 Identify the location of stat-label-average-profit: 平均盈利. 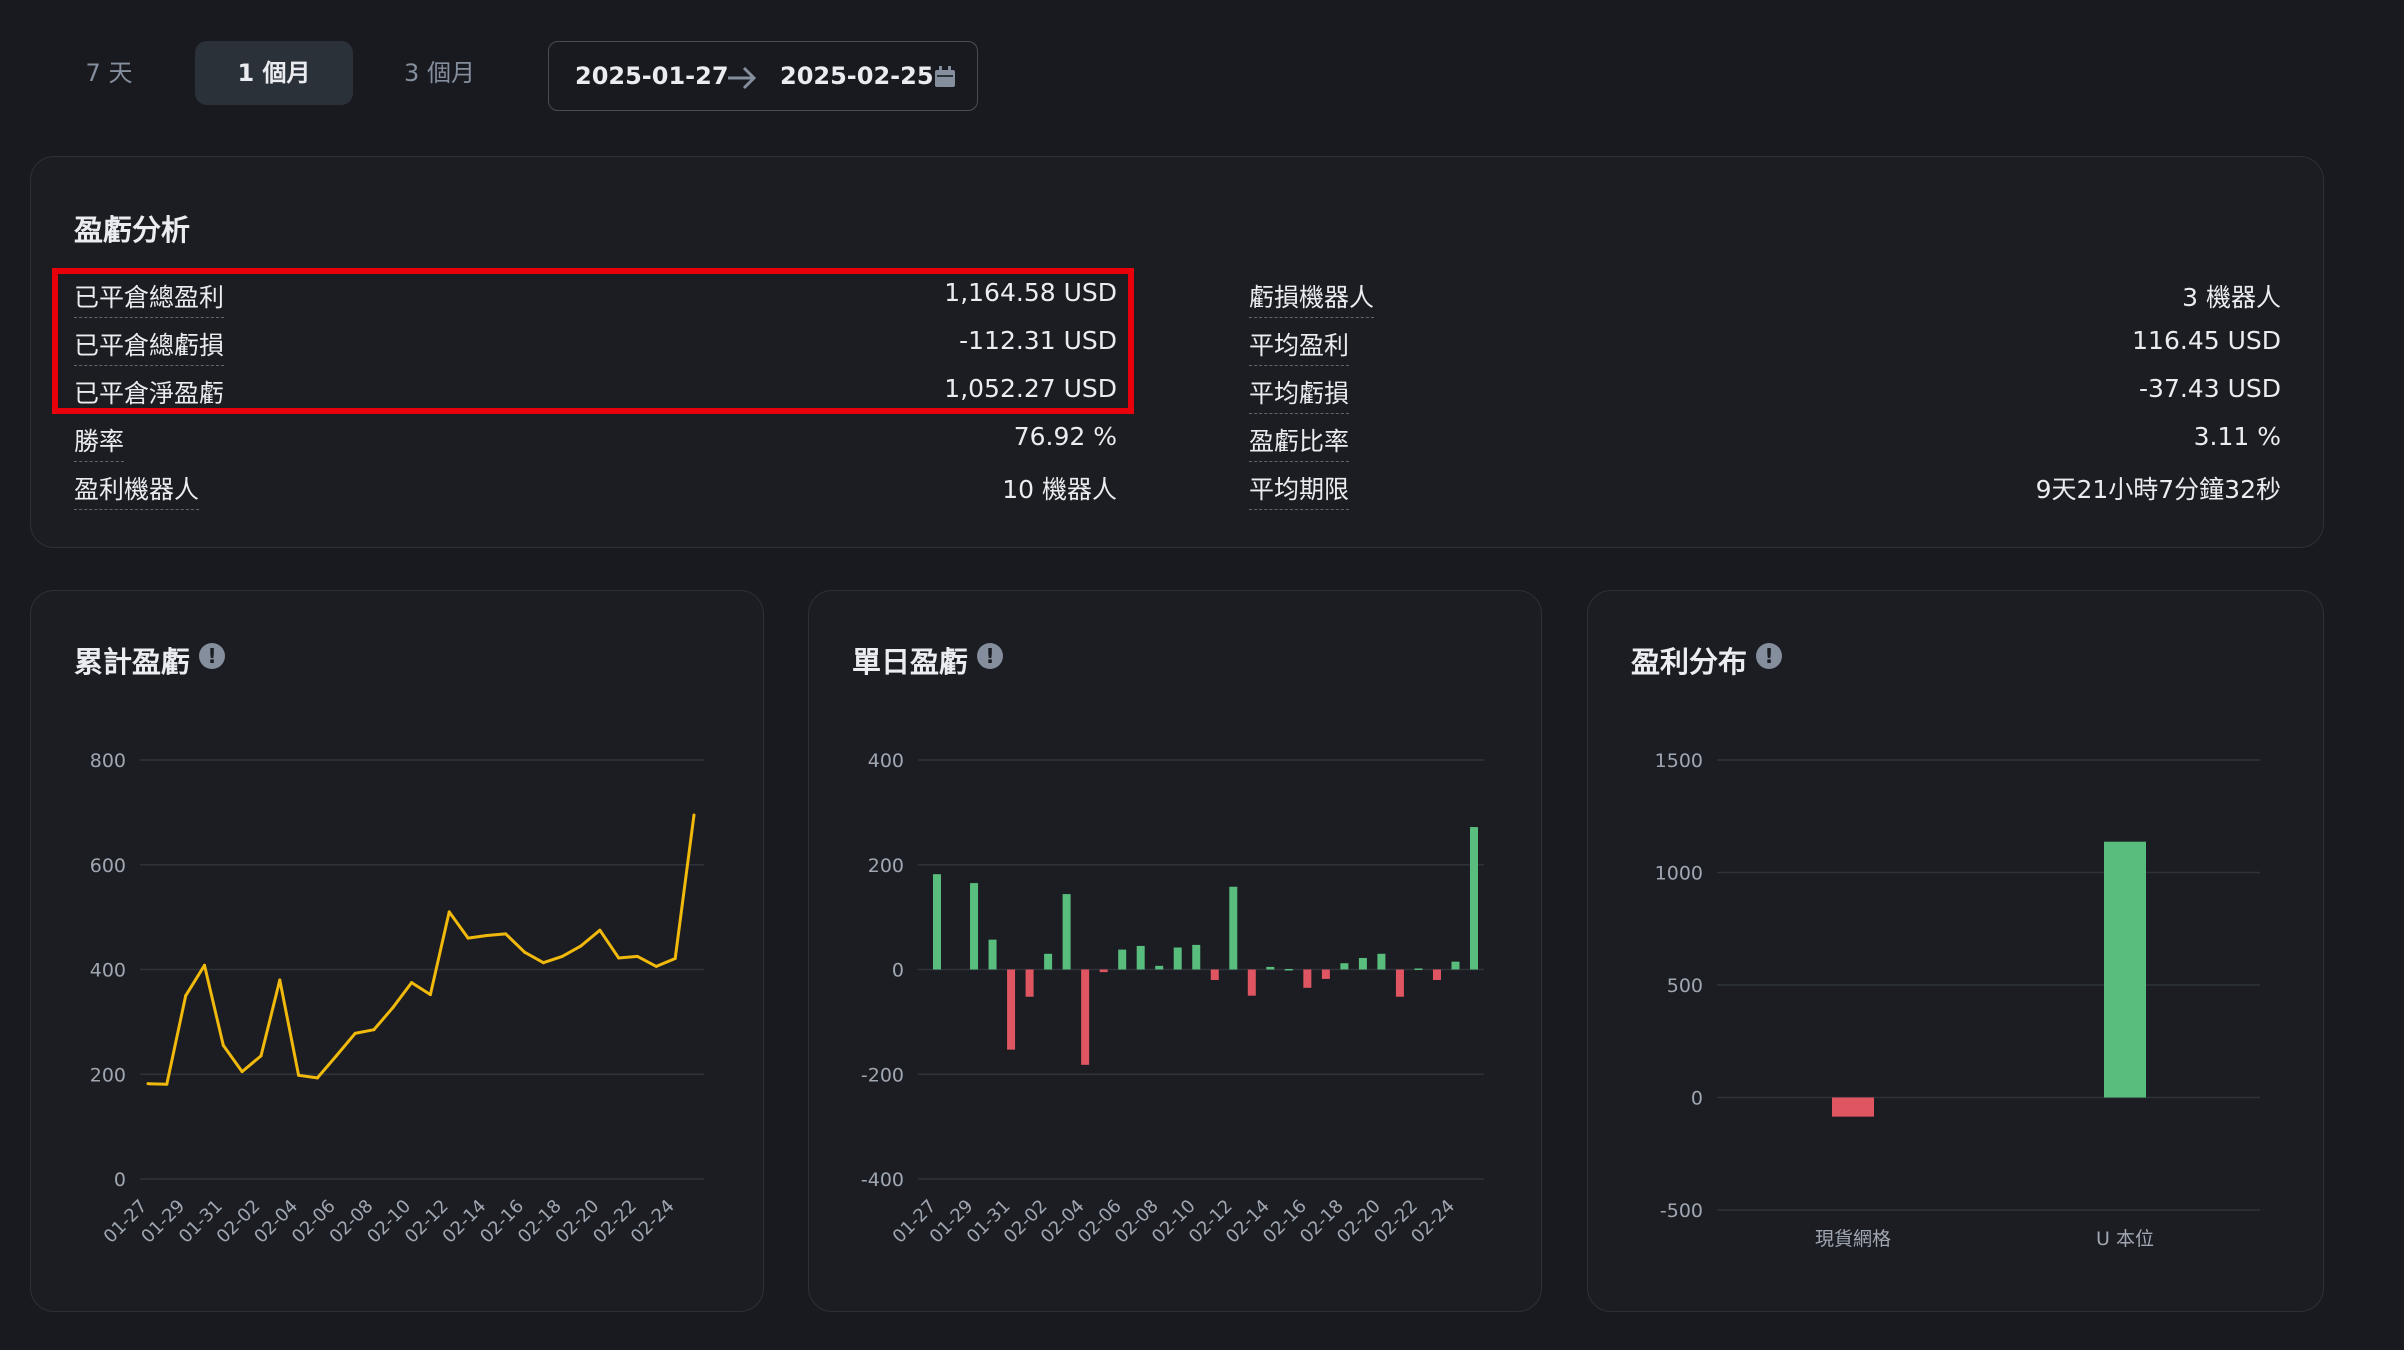
(1299, 346).